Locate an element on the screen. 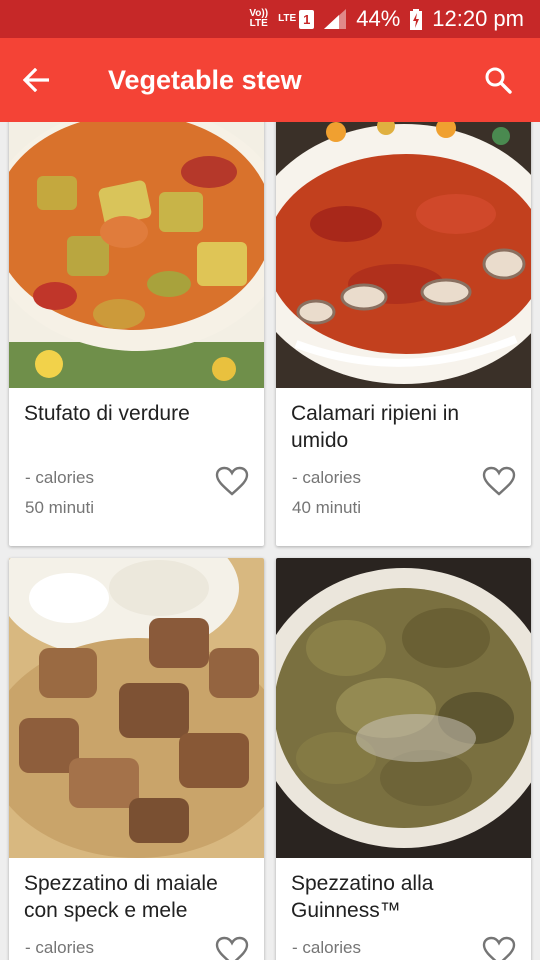  volte-lte-label: LTE is located at coordinates (258, 23).